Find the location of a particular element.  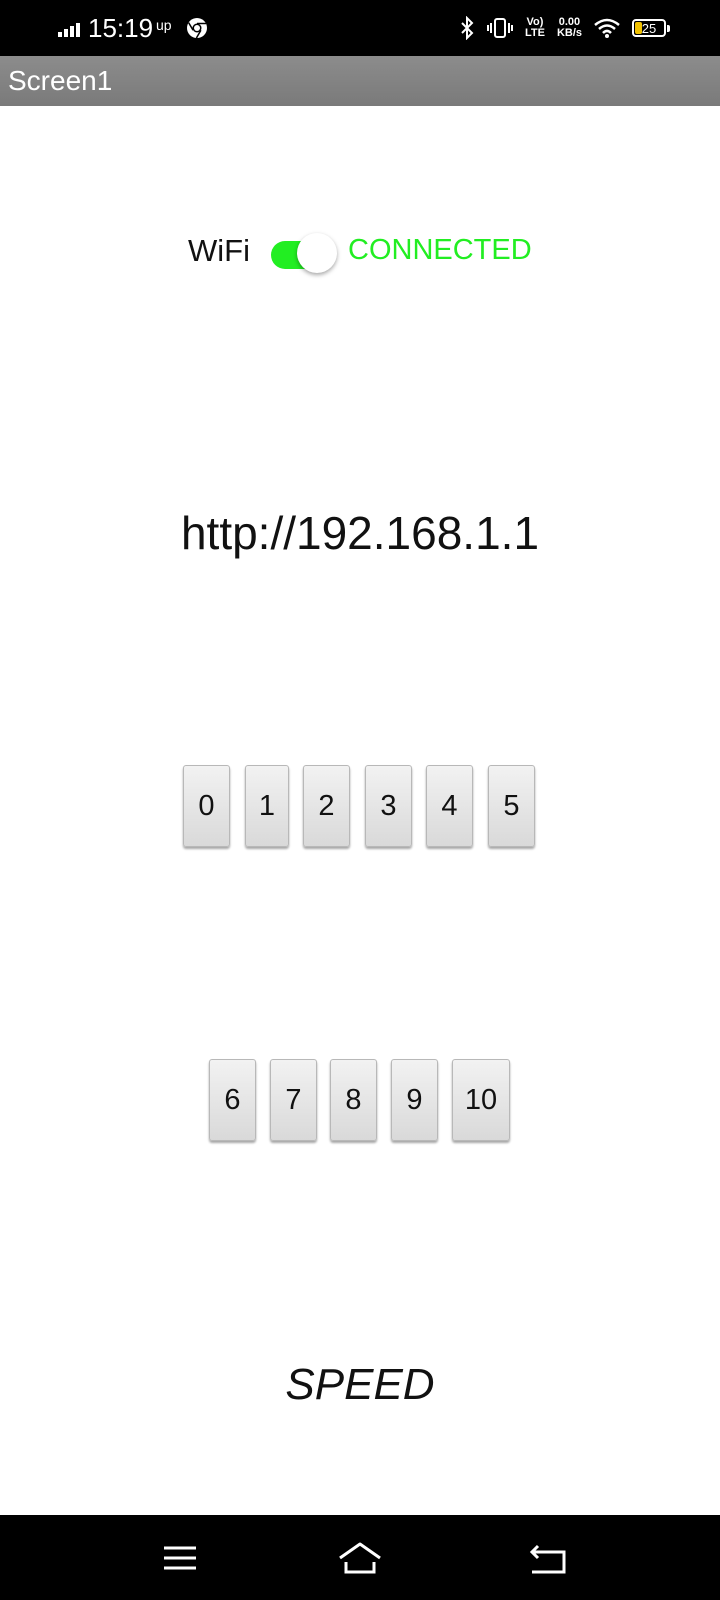

title-bar: Screen1 is located at coordinates (360, 81).